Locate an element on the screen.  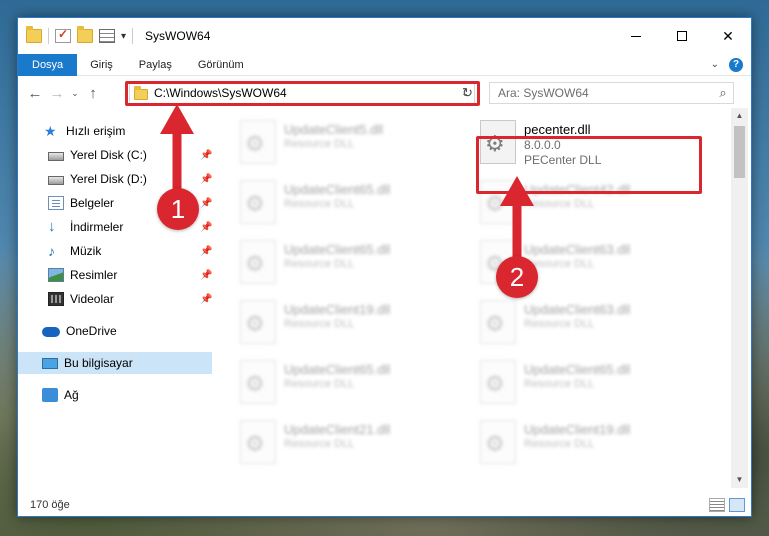
sidebar-item-disk-d: Yerel Disk (D:) 📌 is located at coordinates (131, 179).